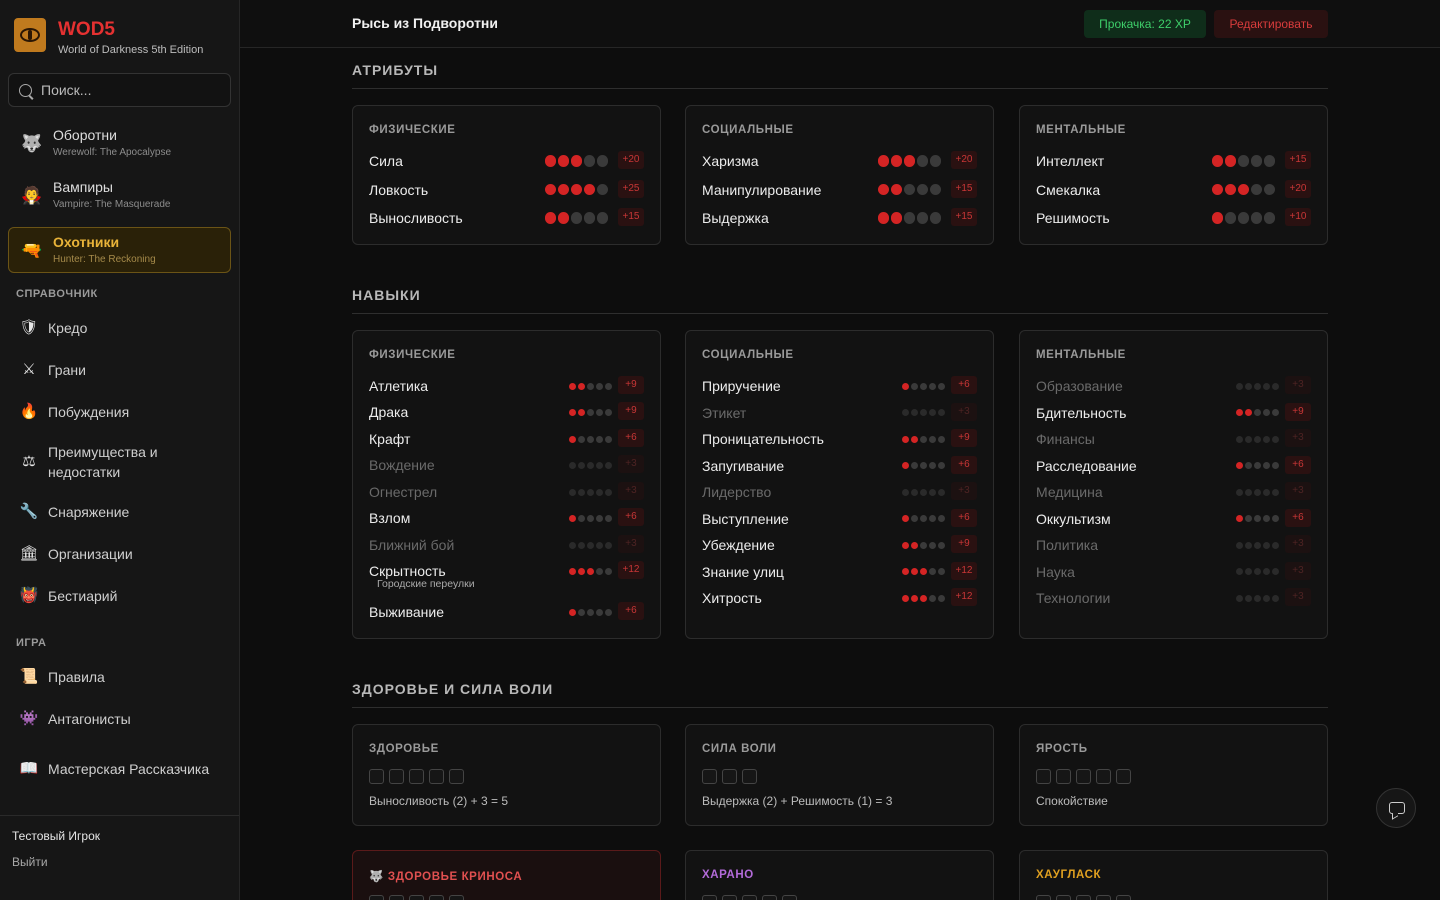 The height and width of the screenshot is (900, 1440). I want to click on trait-row: Медицина +3, so click(1173, 495).